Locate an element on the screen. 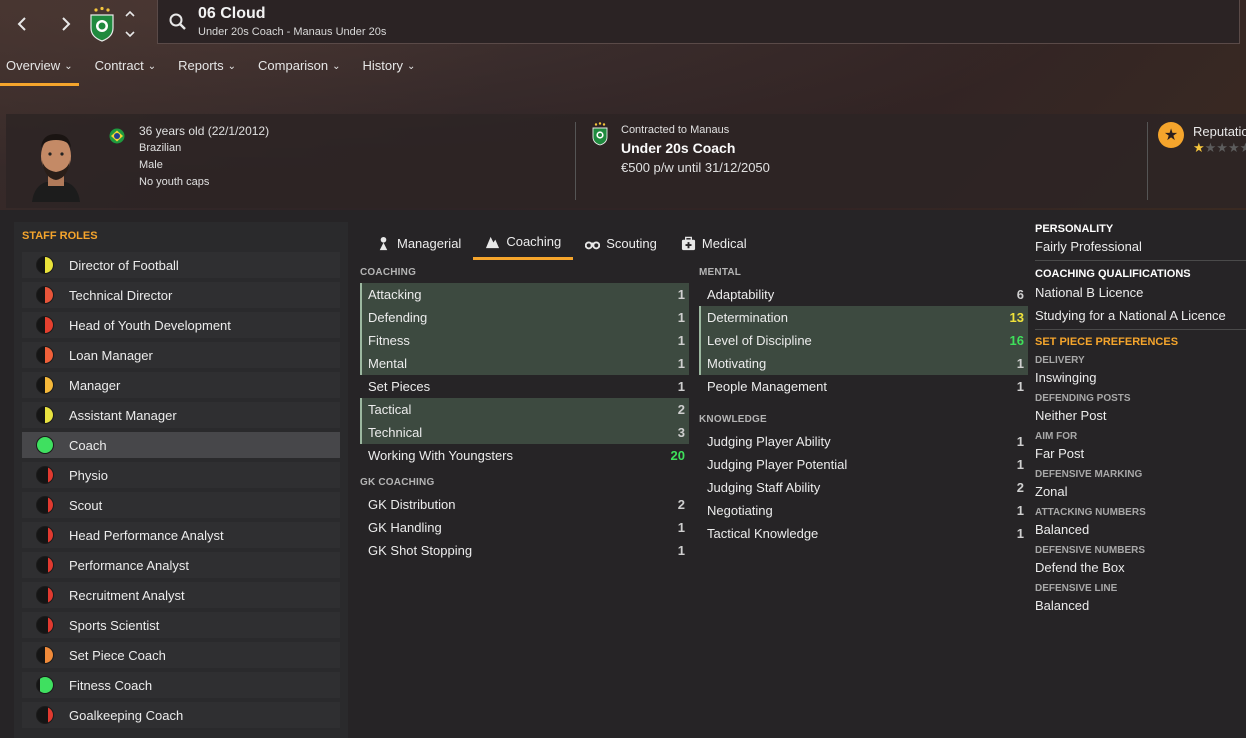 The height and width of the screenshot is (738, 1246). managerial-icon is located at coordinates (383, 243).